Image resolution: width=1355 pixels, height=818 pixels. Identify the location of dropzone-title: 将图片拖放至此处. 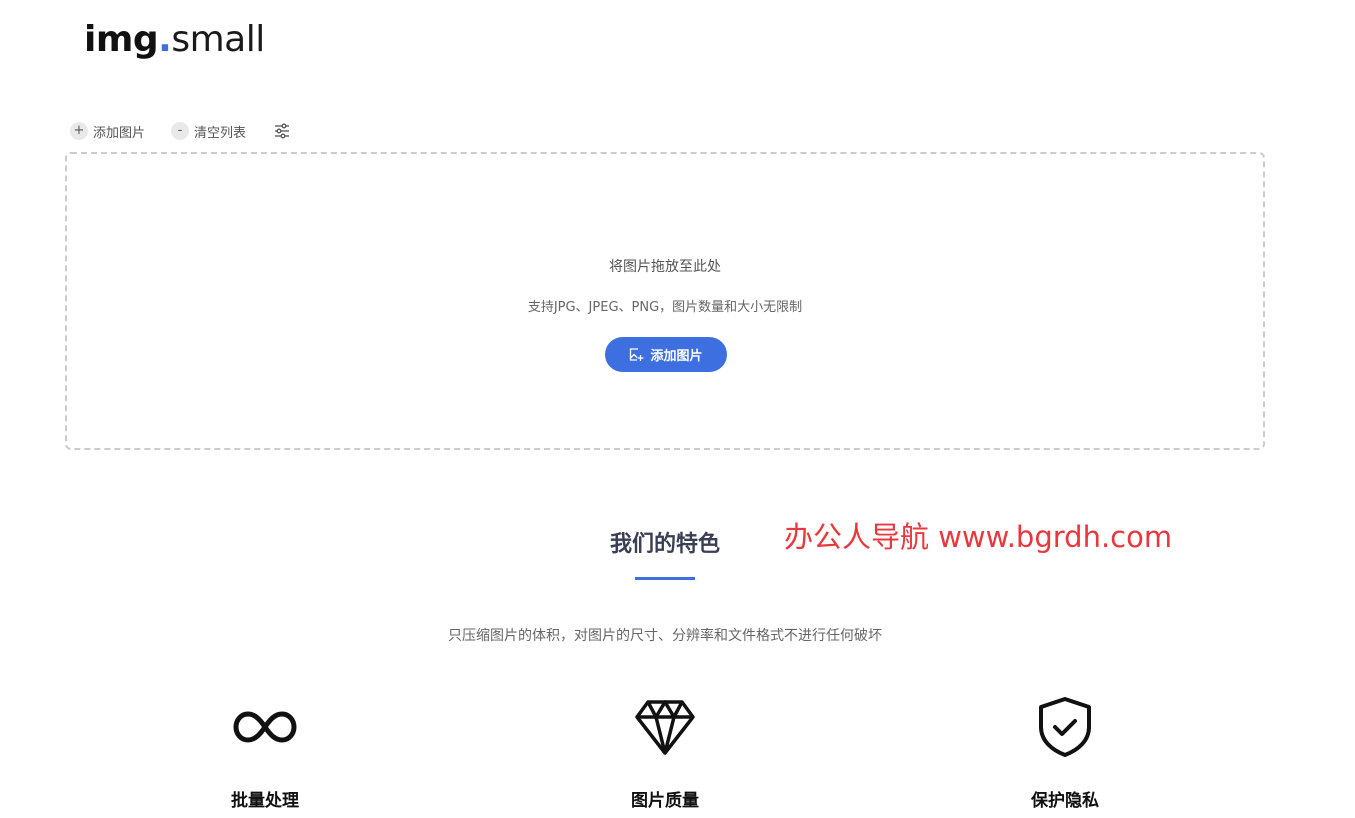
(665, 267).